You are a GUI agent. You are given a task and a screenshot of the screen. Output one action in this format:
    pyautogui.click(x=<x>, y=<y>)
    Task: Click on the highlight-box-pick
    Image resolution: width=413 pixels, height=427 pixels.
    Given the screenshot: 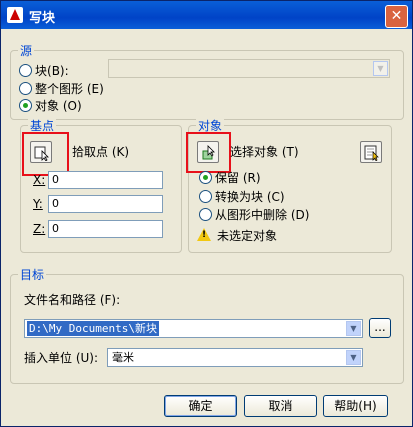 What is the action you would take?
    pyautogui.click(x=45, y=154)
    